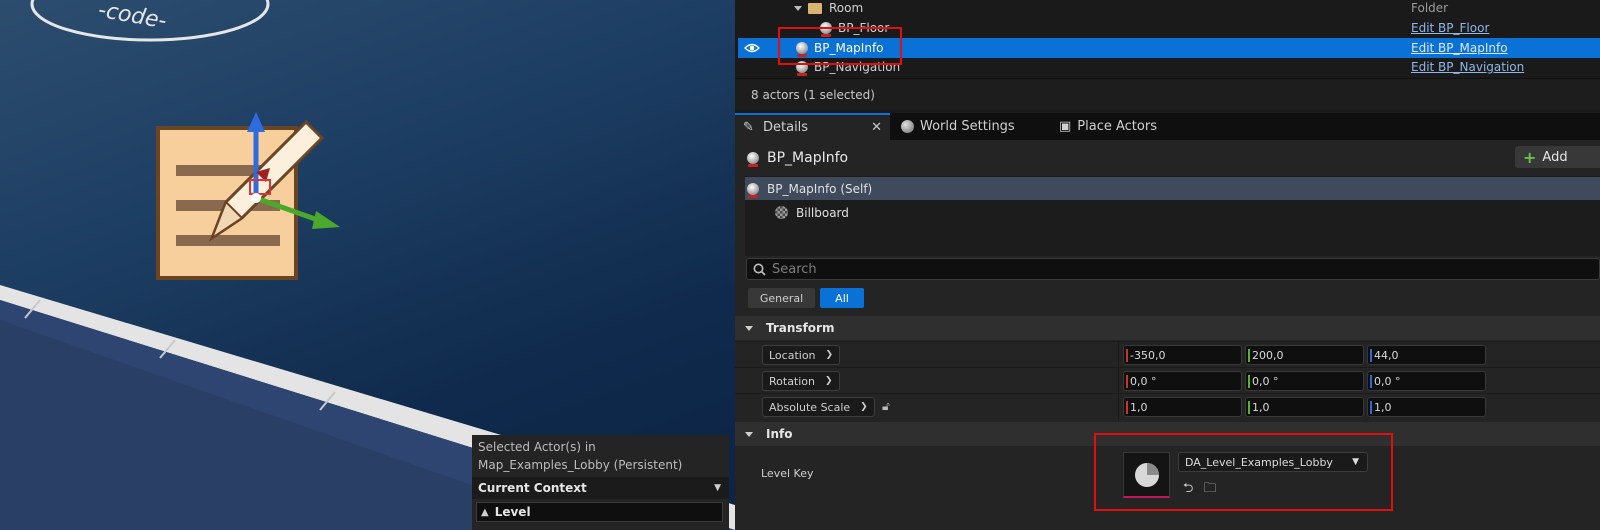 This screenshot has width=1600, height=530. What do you see at coordinates (1426, 355) in the screenshot?
I see `location-z-field: 44,0` at bounding box center [1426, 355].